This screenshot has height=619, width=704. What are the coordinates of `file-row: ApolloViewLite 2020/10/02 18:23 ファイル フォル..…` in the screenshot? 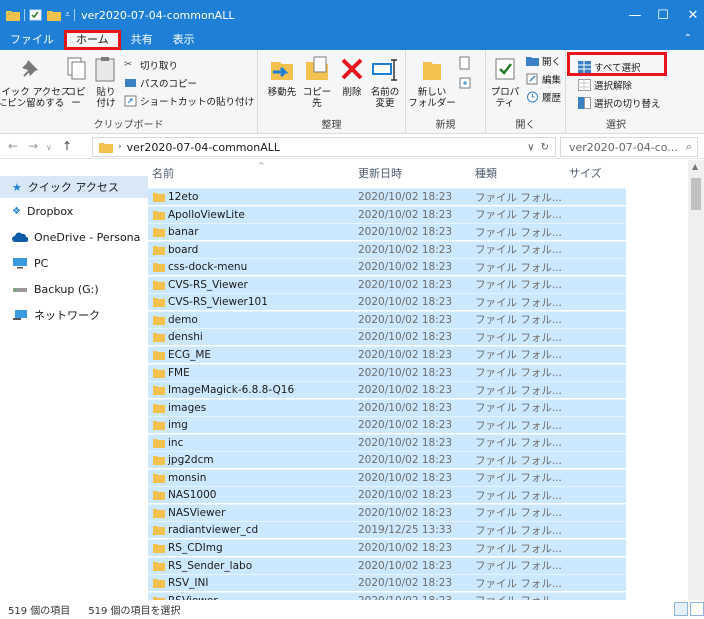 It's located at (387, 214).